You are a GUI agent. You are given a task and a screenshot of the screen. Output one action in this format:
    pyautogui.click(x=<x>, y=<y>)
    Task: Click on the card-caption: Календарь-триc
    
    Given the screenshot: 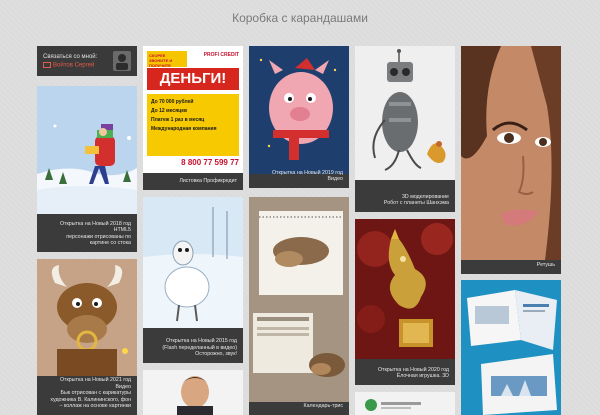 What is the action you would take?
    pyautogui.click(x=323, y=406)
    